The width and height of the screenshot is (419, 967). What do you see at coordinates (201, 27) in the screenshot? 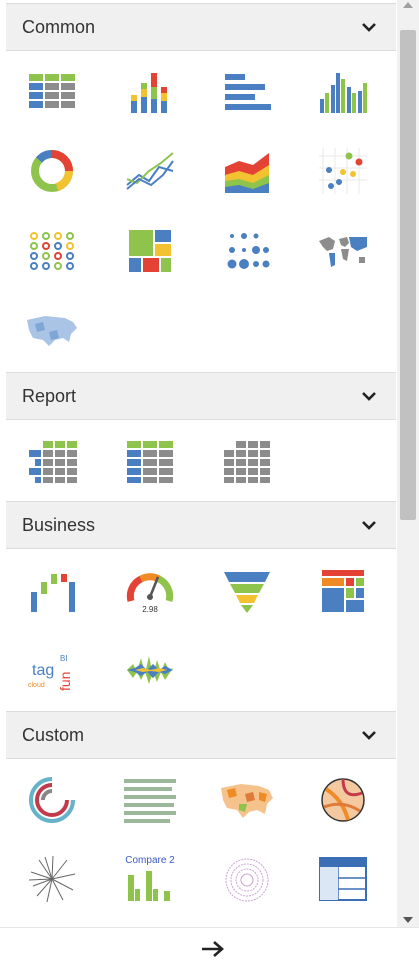
I see `section-header-common: Common` at bounding box center [201, 27].